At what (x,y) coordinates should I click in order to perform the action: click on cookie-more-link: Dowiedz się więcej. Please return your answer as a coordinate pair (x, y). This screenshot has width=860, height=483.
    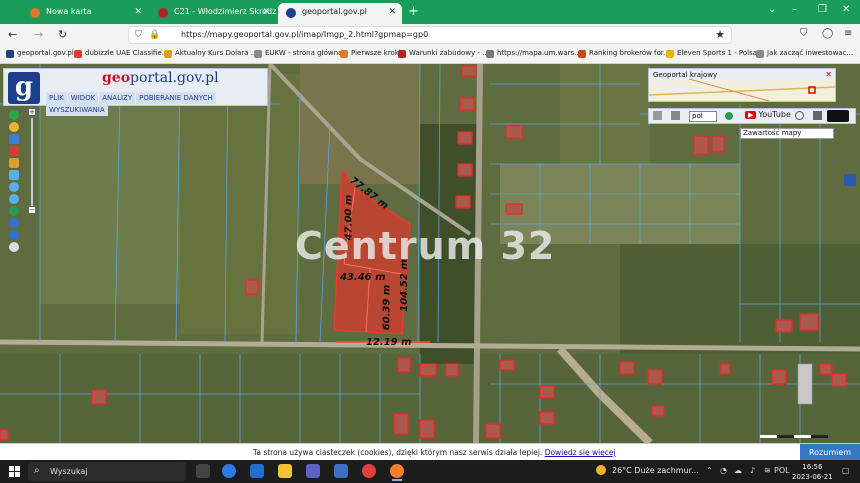
    Looking at the image, I should click on (580, 452).